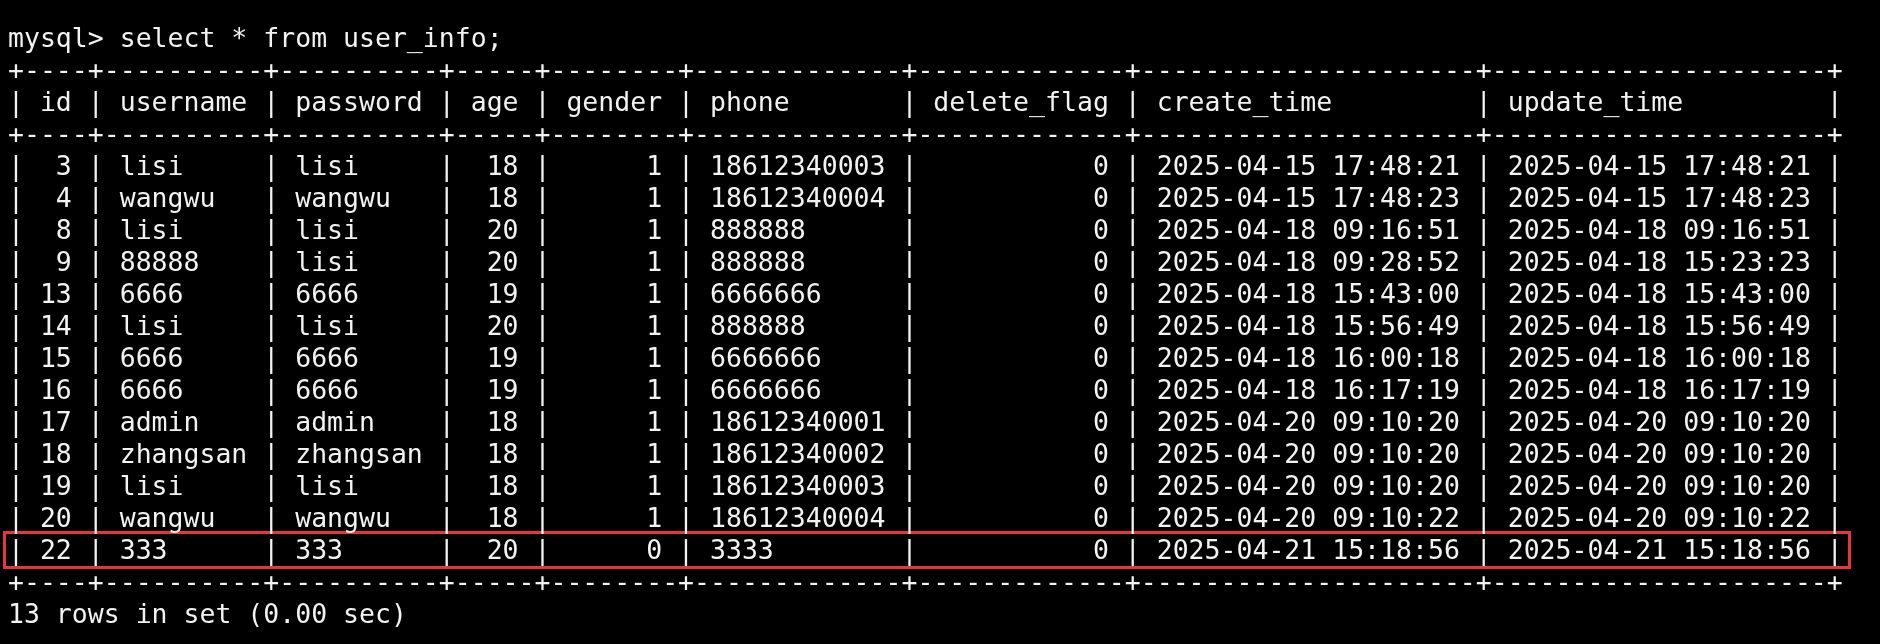 Image resolution: width=1880 pixels, height=644 pixels. I want to click on table-row: | 19 | lisi | lisi | 18 | 1 | 18612340003 | 0 | 2025-04-20 09:10:20 | 2025-04-20 09:10:20 |, so click(925, 486).